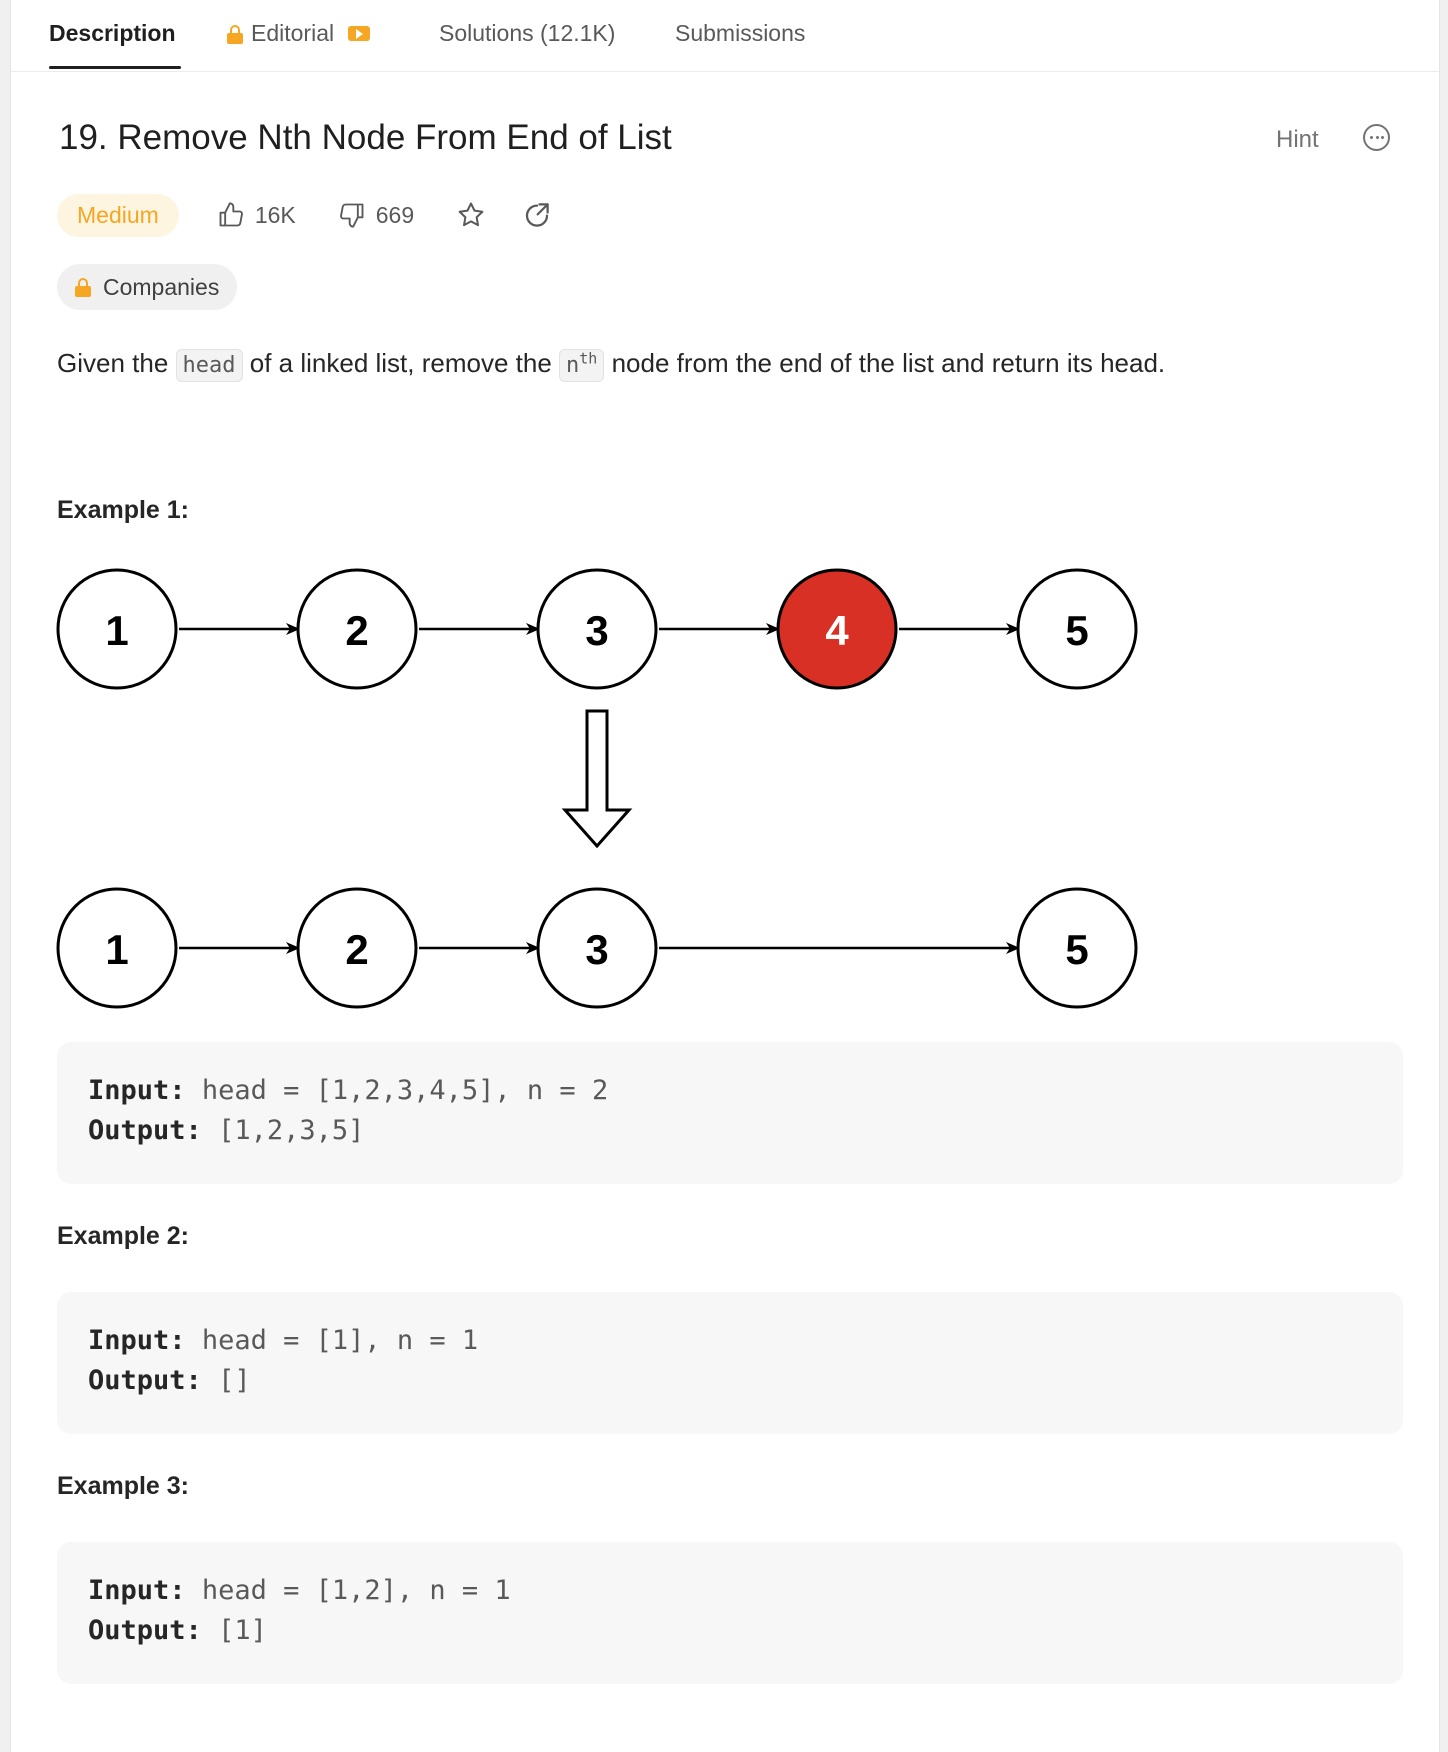 This screenshot has height=1752, width=1448. I want to click on example-input: Input: head = [1,2,3,4,5], n = 2, so click(348, 1090).